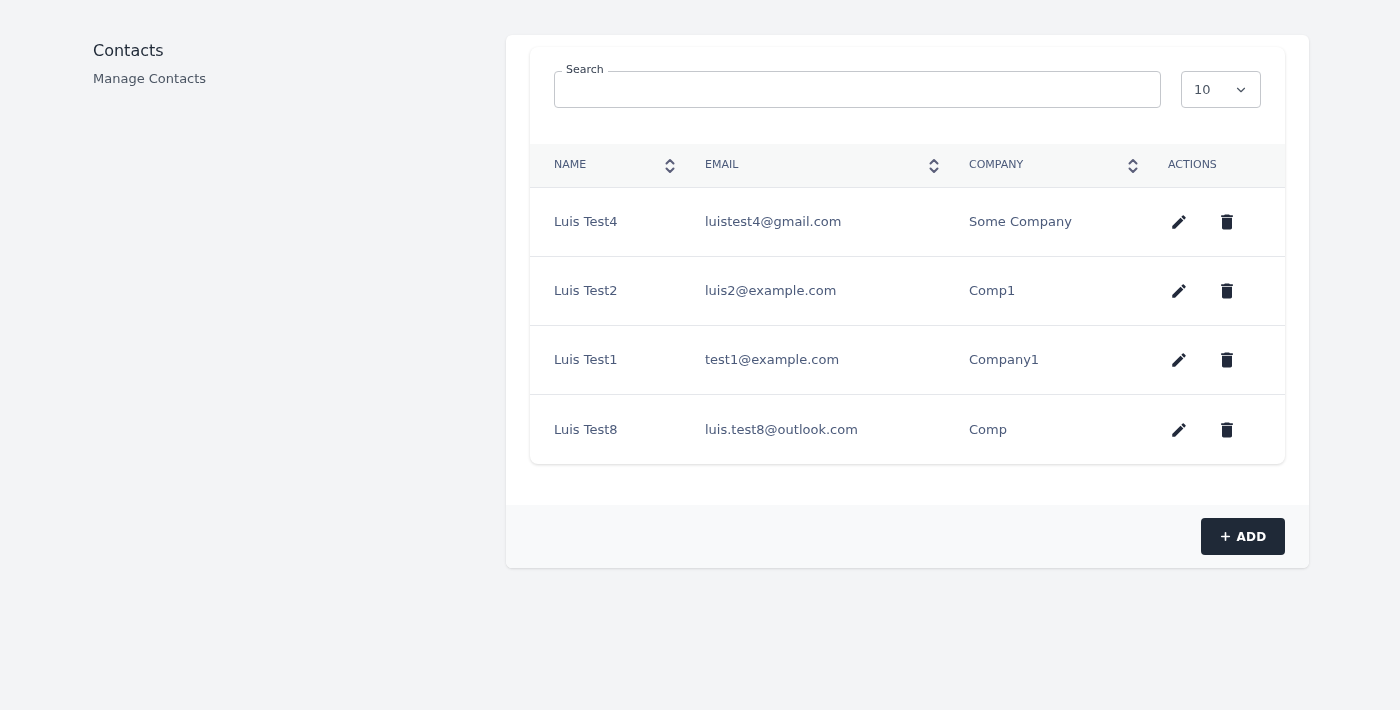 Image resolution: width=1400 pixels, height=710 pixels. I want to click on column-header: NAME, so click(570, 165).